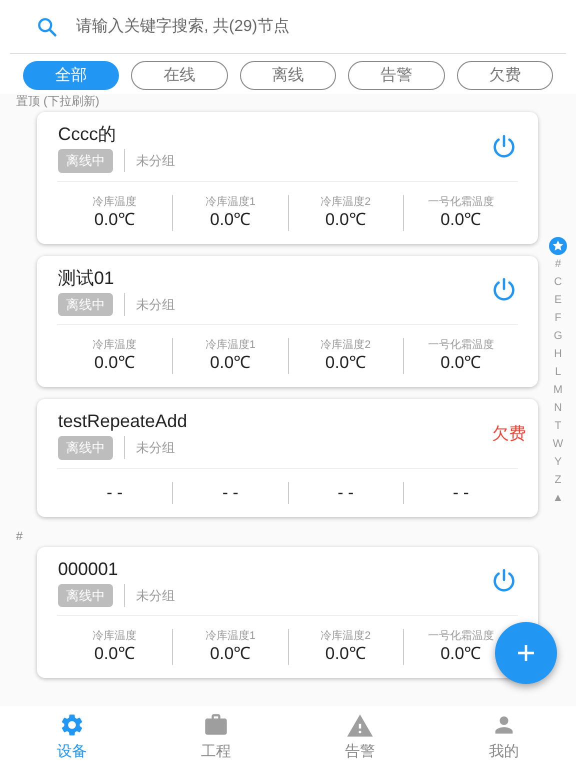 This screenshot has height=768, width=576. What do you see at coordinates (558, 480) in the screenshot?
I see `index-letter: Z` at bounding box center [558, 480].